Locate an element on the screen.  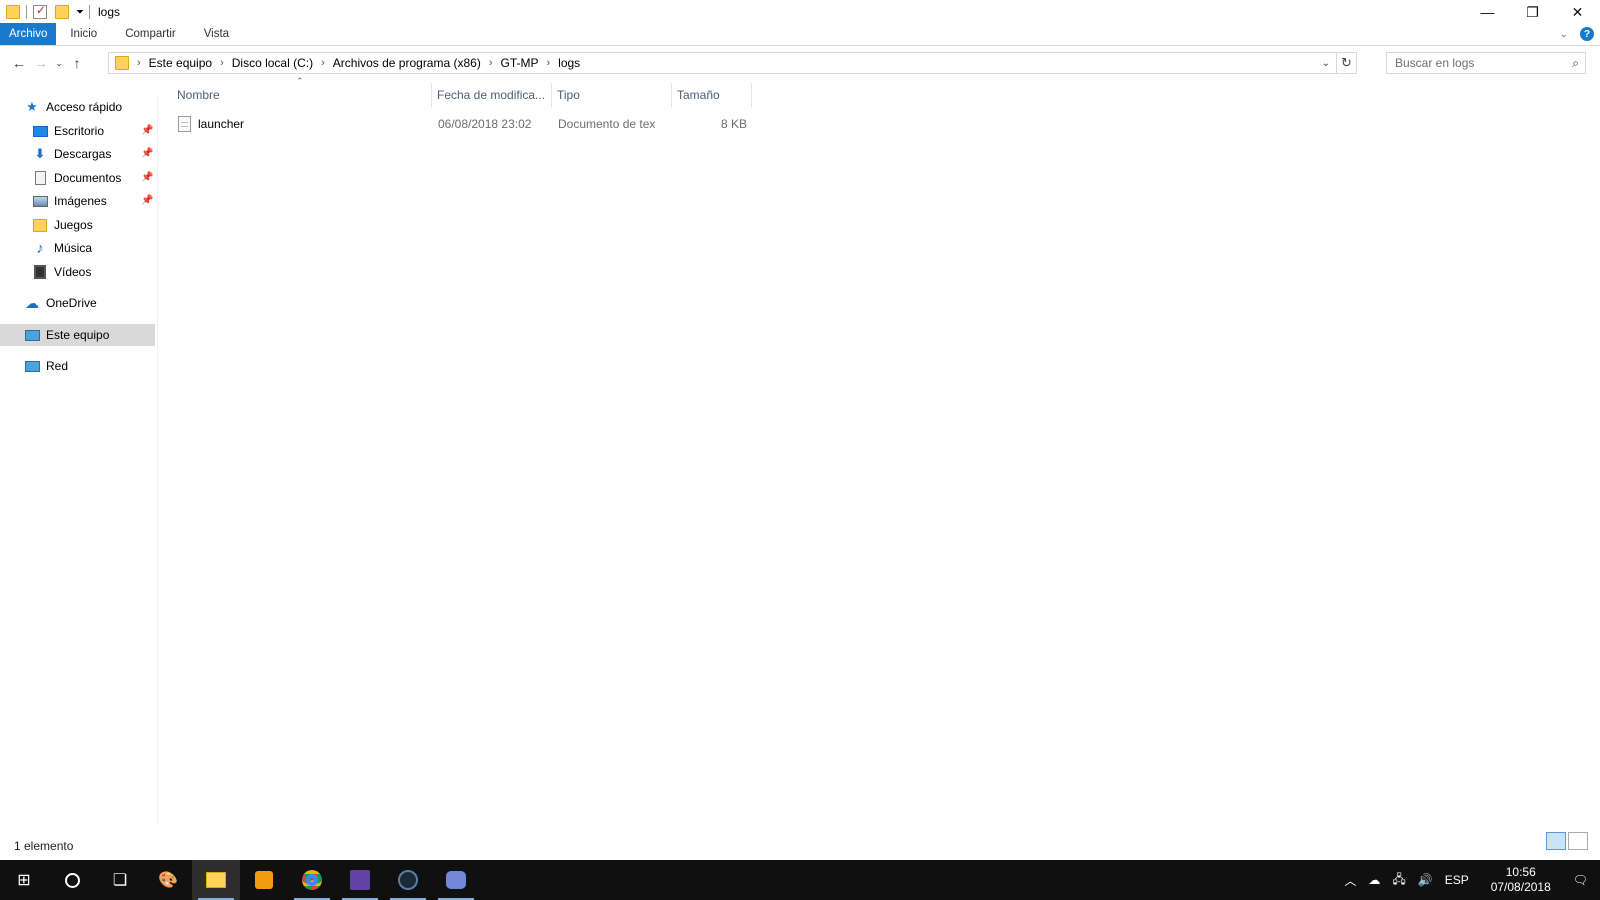
search-input is located at coordinates (1477, 63).